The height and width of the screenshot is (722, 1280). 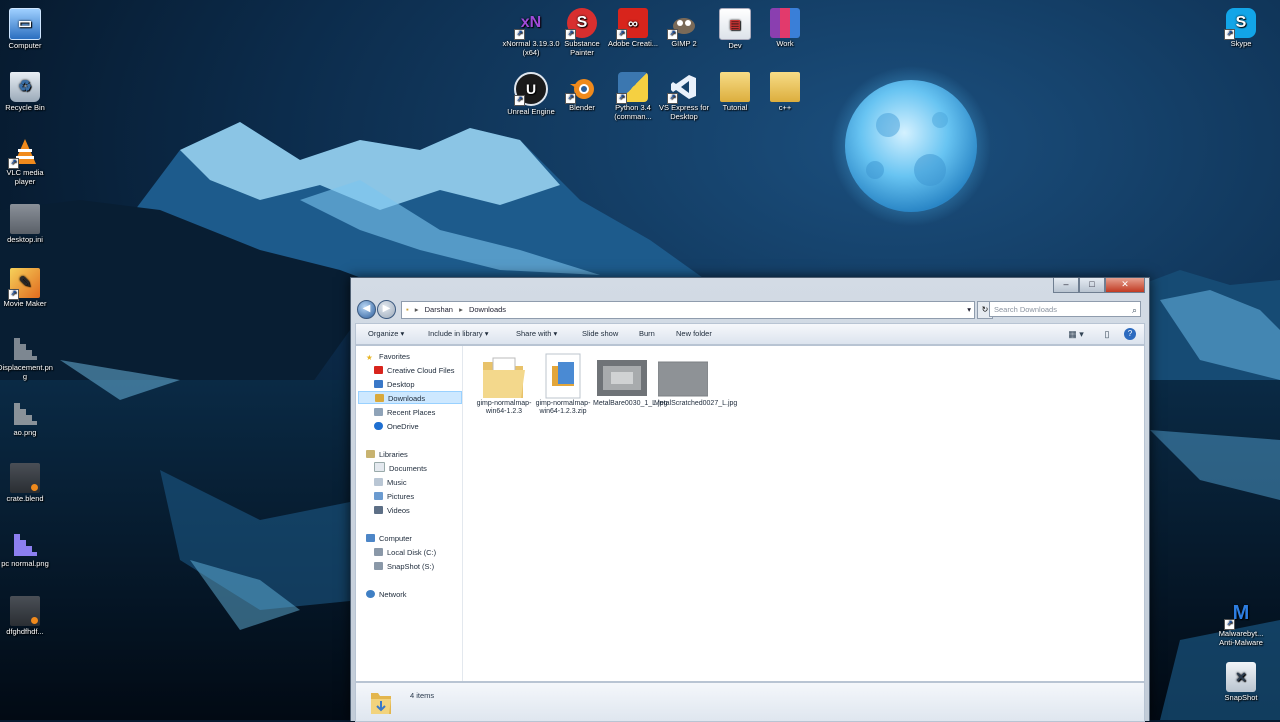 I want to click on item-count: 4 items, so click(x=422, y=695).